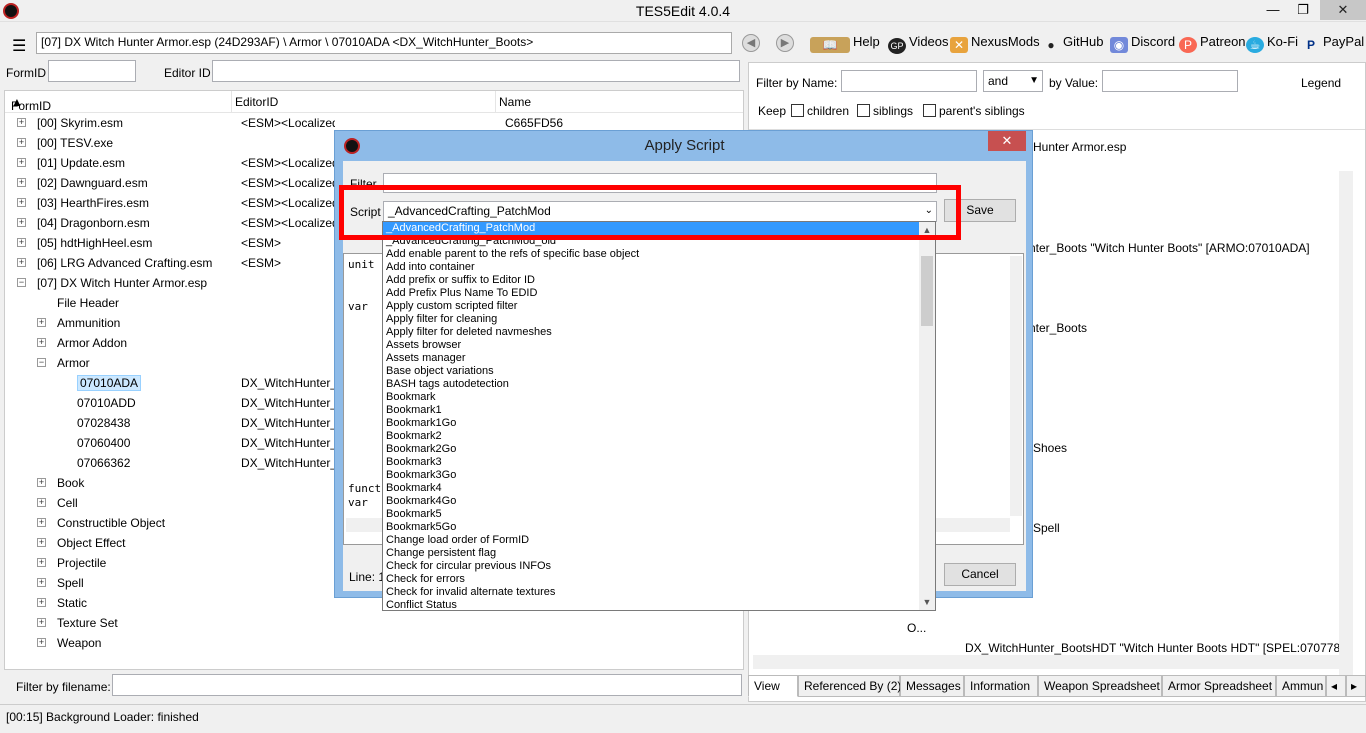 This screenshot has width=1366, height=733. What do you see at coordinates (863, 110) in the screenshot?
I see `siblings-checkbox` at bounding box center [863, 110].